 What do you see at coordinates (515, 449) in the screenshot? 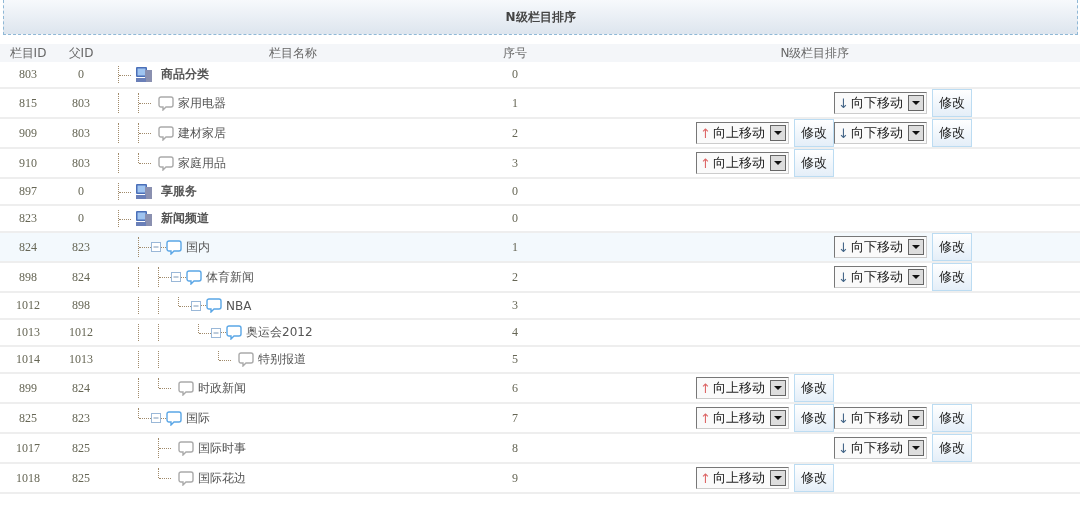
I see `table-cell: 8` at bounding box center [515, 449].